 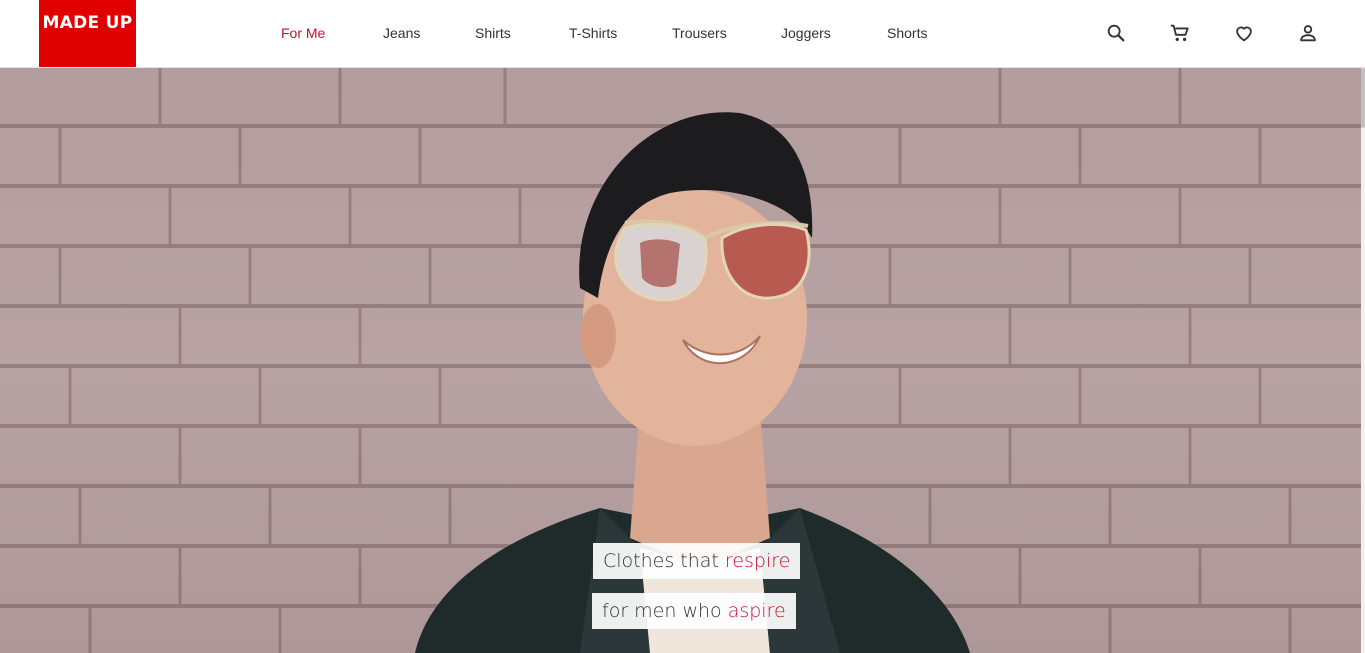 What do you see at coordinates (699, 33) in the screenshot?
I see `nav-item-trousers: Trousers` at bounding box center [699, 33].